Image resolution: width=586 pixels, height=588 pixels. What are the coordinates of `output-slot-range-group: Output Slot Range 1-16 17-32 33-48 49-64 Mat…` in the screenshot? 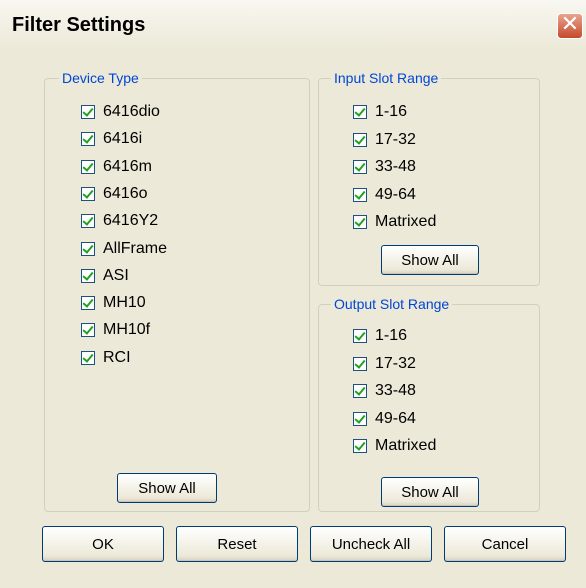 It's located at (429, 404).